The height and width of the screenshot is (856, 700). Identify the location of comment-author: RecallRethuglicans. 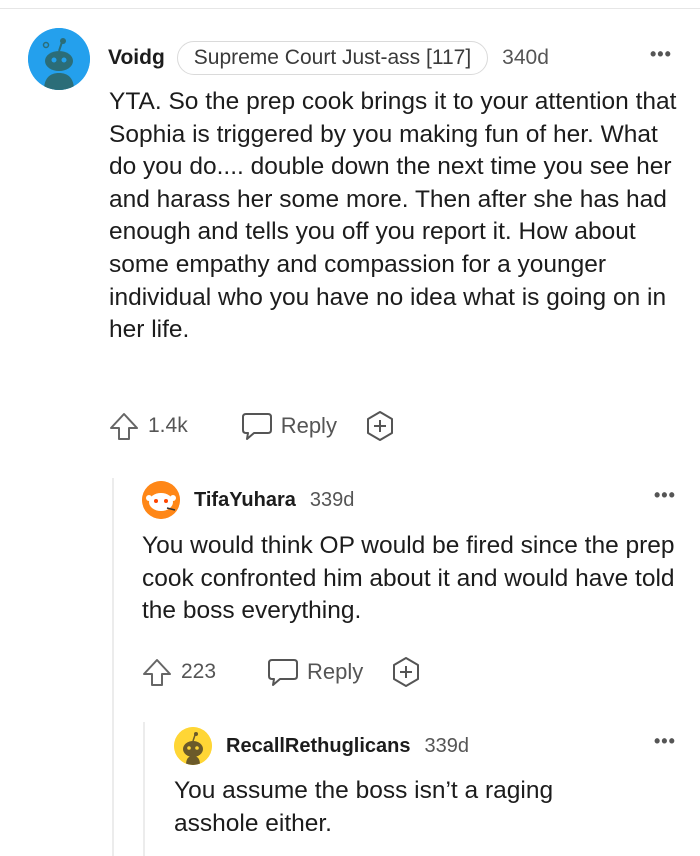
(318, 746).